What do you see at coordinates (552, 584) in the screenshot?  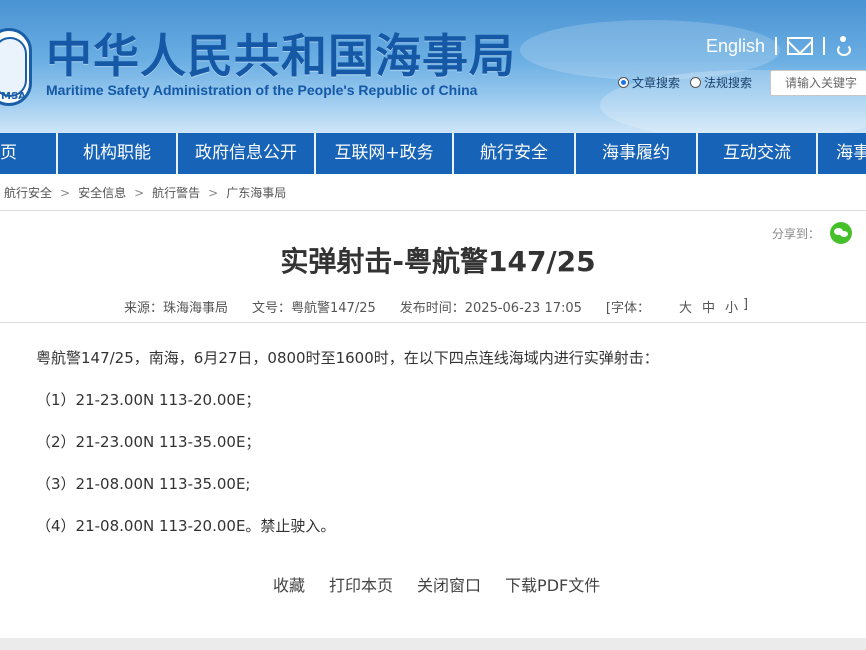 I see `download-pdf-button: 下载PDF文件` at bounding box center [552, 584].